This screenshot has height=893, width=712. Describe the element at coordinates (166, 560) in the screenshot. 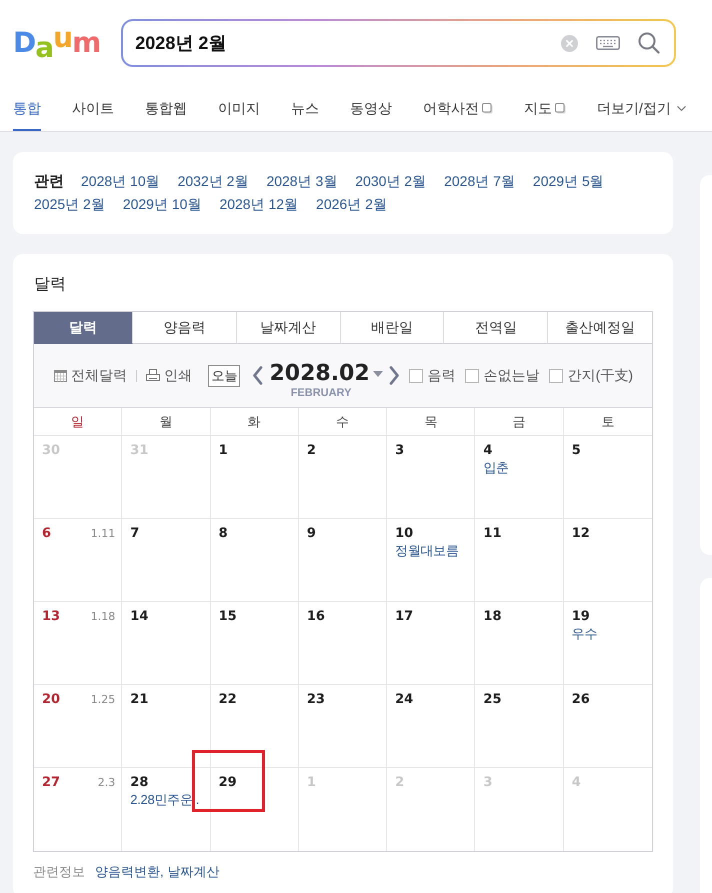

I see `day-cell: 7` at that location.